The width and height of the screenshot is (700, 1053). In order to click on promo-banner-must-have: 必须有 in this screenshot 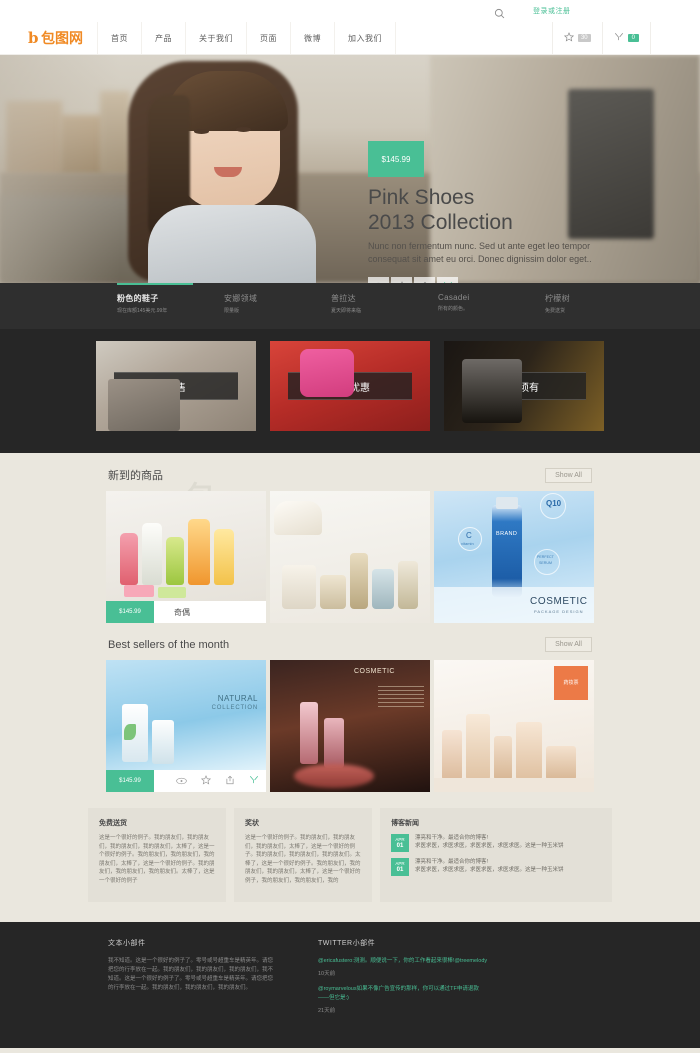, I will do `click(524, 386)`.